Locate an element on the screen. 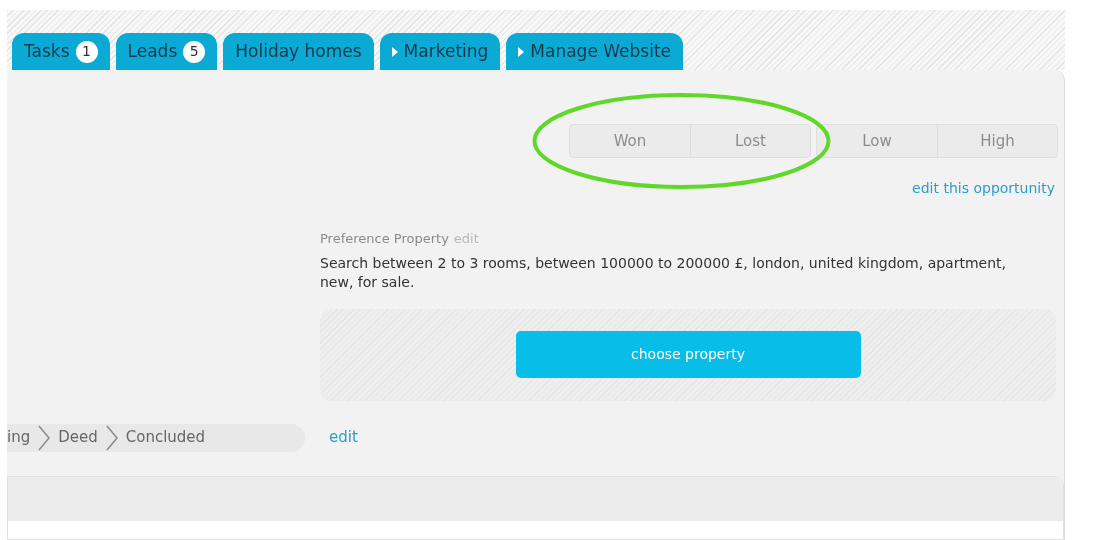 The height and width of the screenshot is (540, 1097). segment-button: Low is located at coordinates (877, 141).